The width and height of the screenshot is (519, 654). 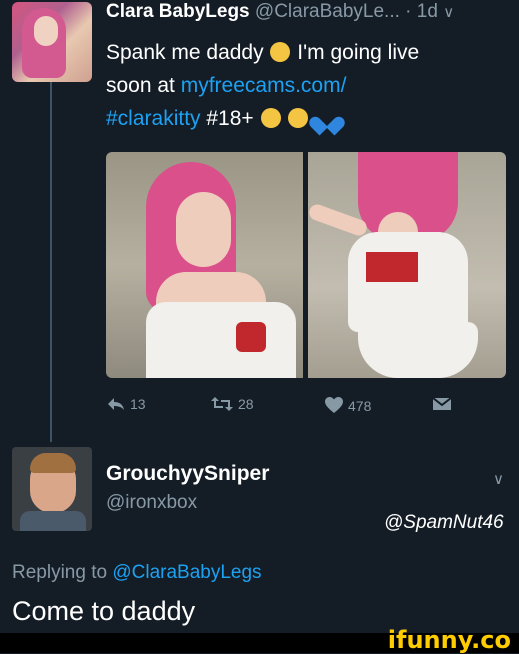 What do you see at coordinates (60, 572) in the screenshot?
I see `replying-prefix: Replying to` at bounding box center [60, 572].